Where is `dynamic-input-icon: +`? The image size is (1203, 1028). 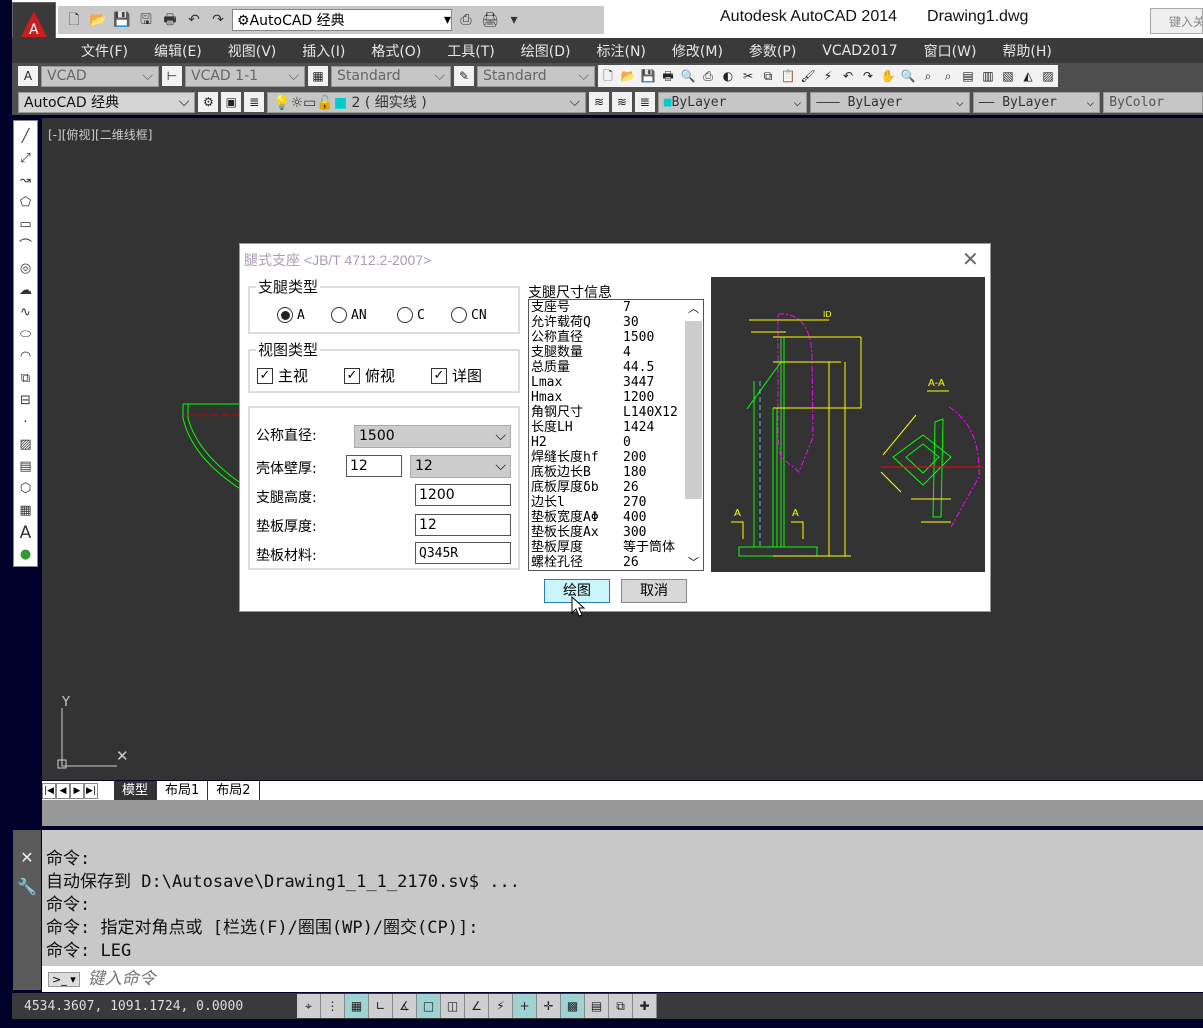 dynamic-input-icon: + is located at coordinates (525, 1006).